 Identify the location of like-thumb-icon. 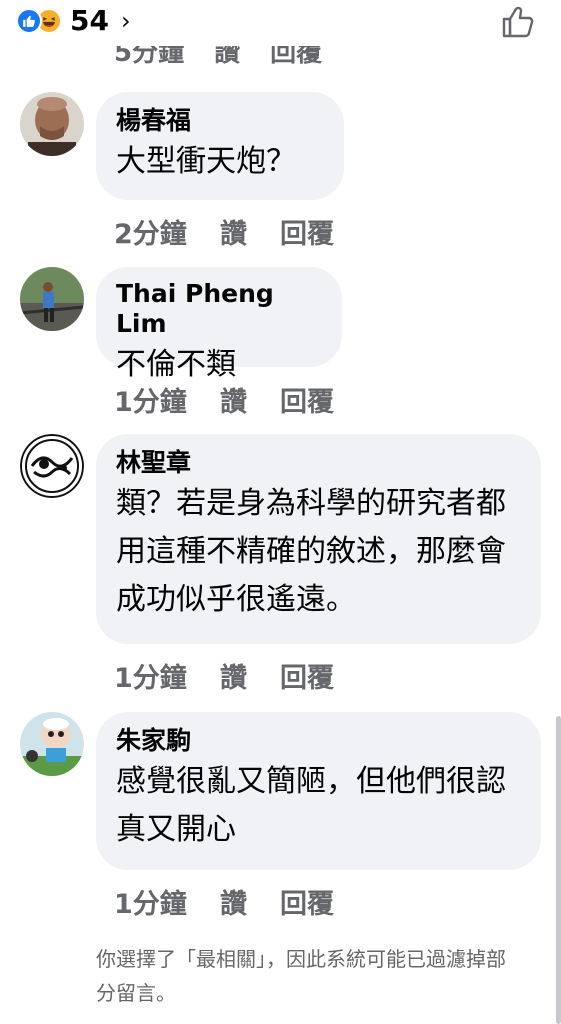
(518, 22).